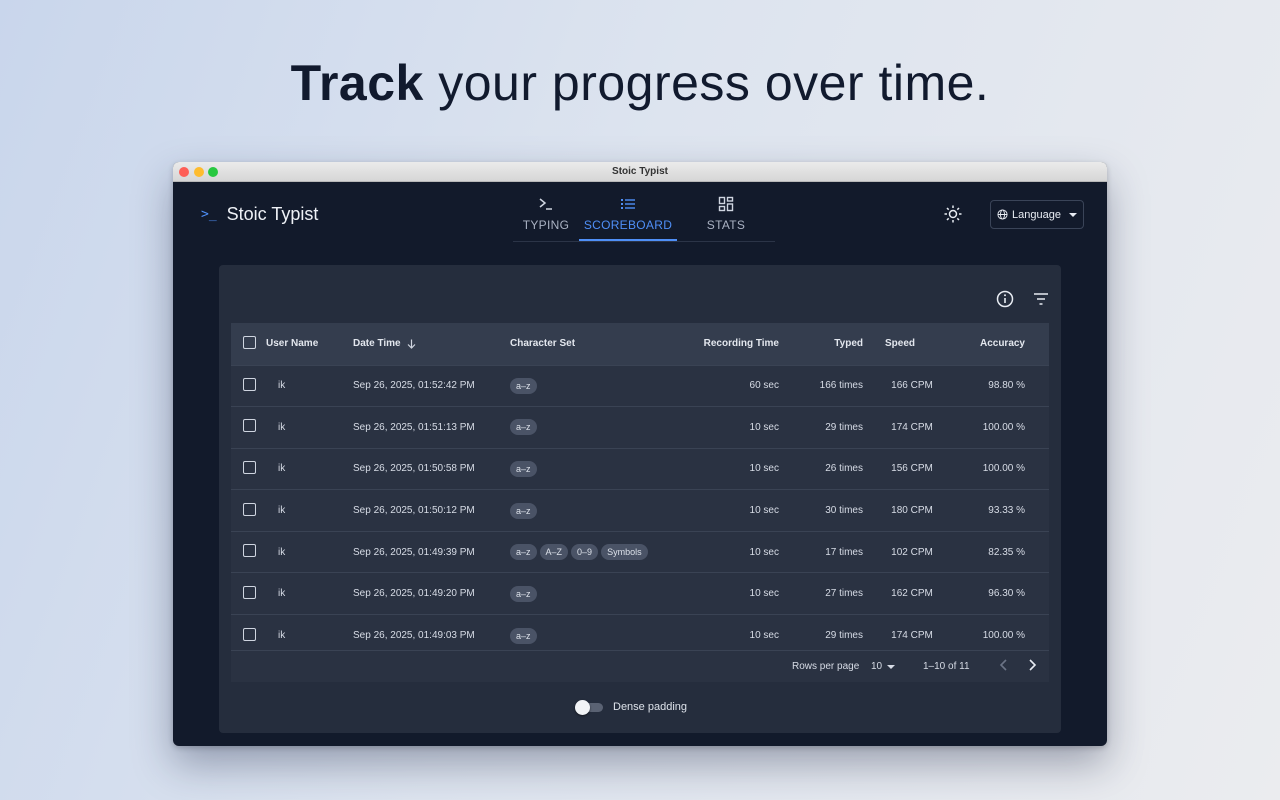  I want to click on tab-stats-label: STATS, so click(726, 225).